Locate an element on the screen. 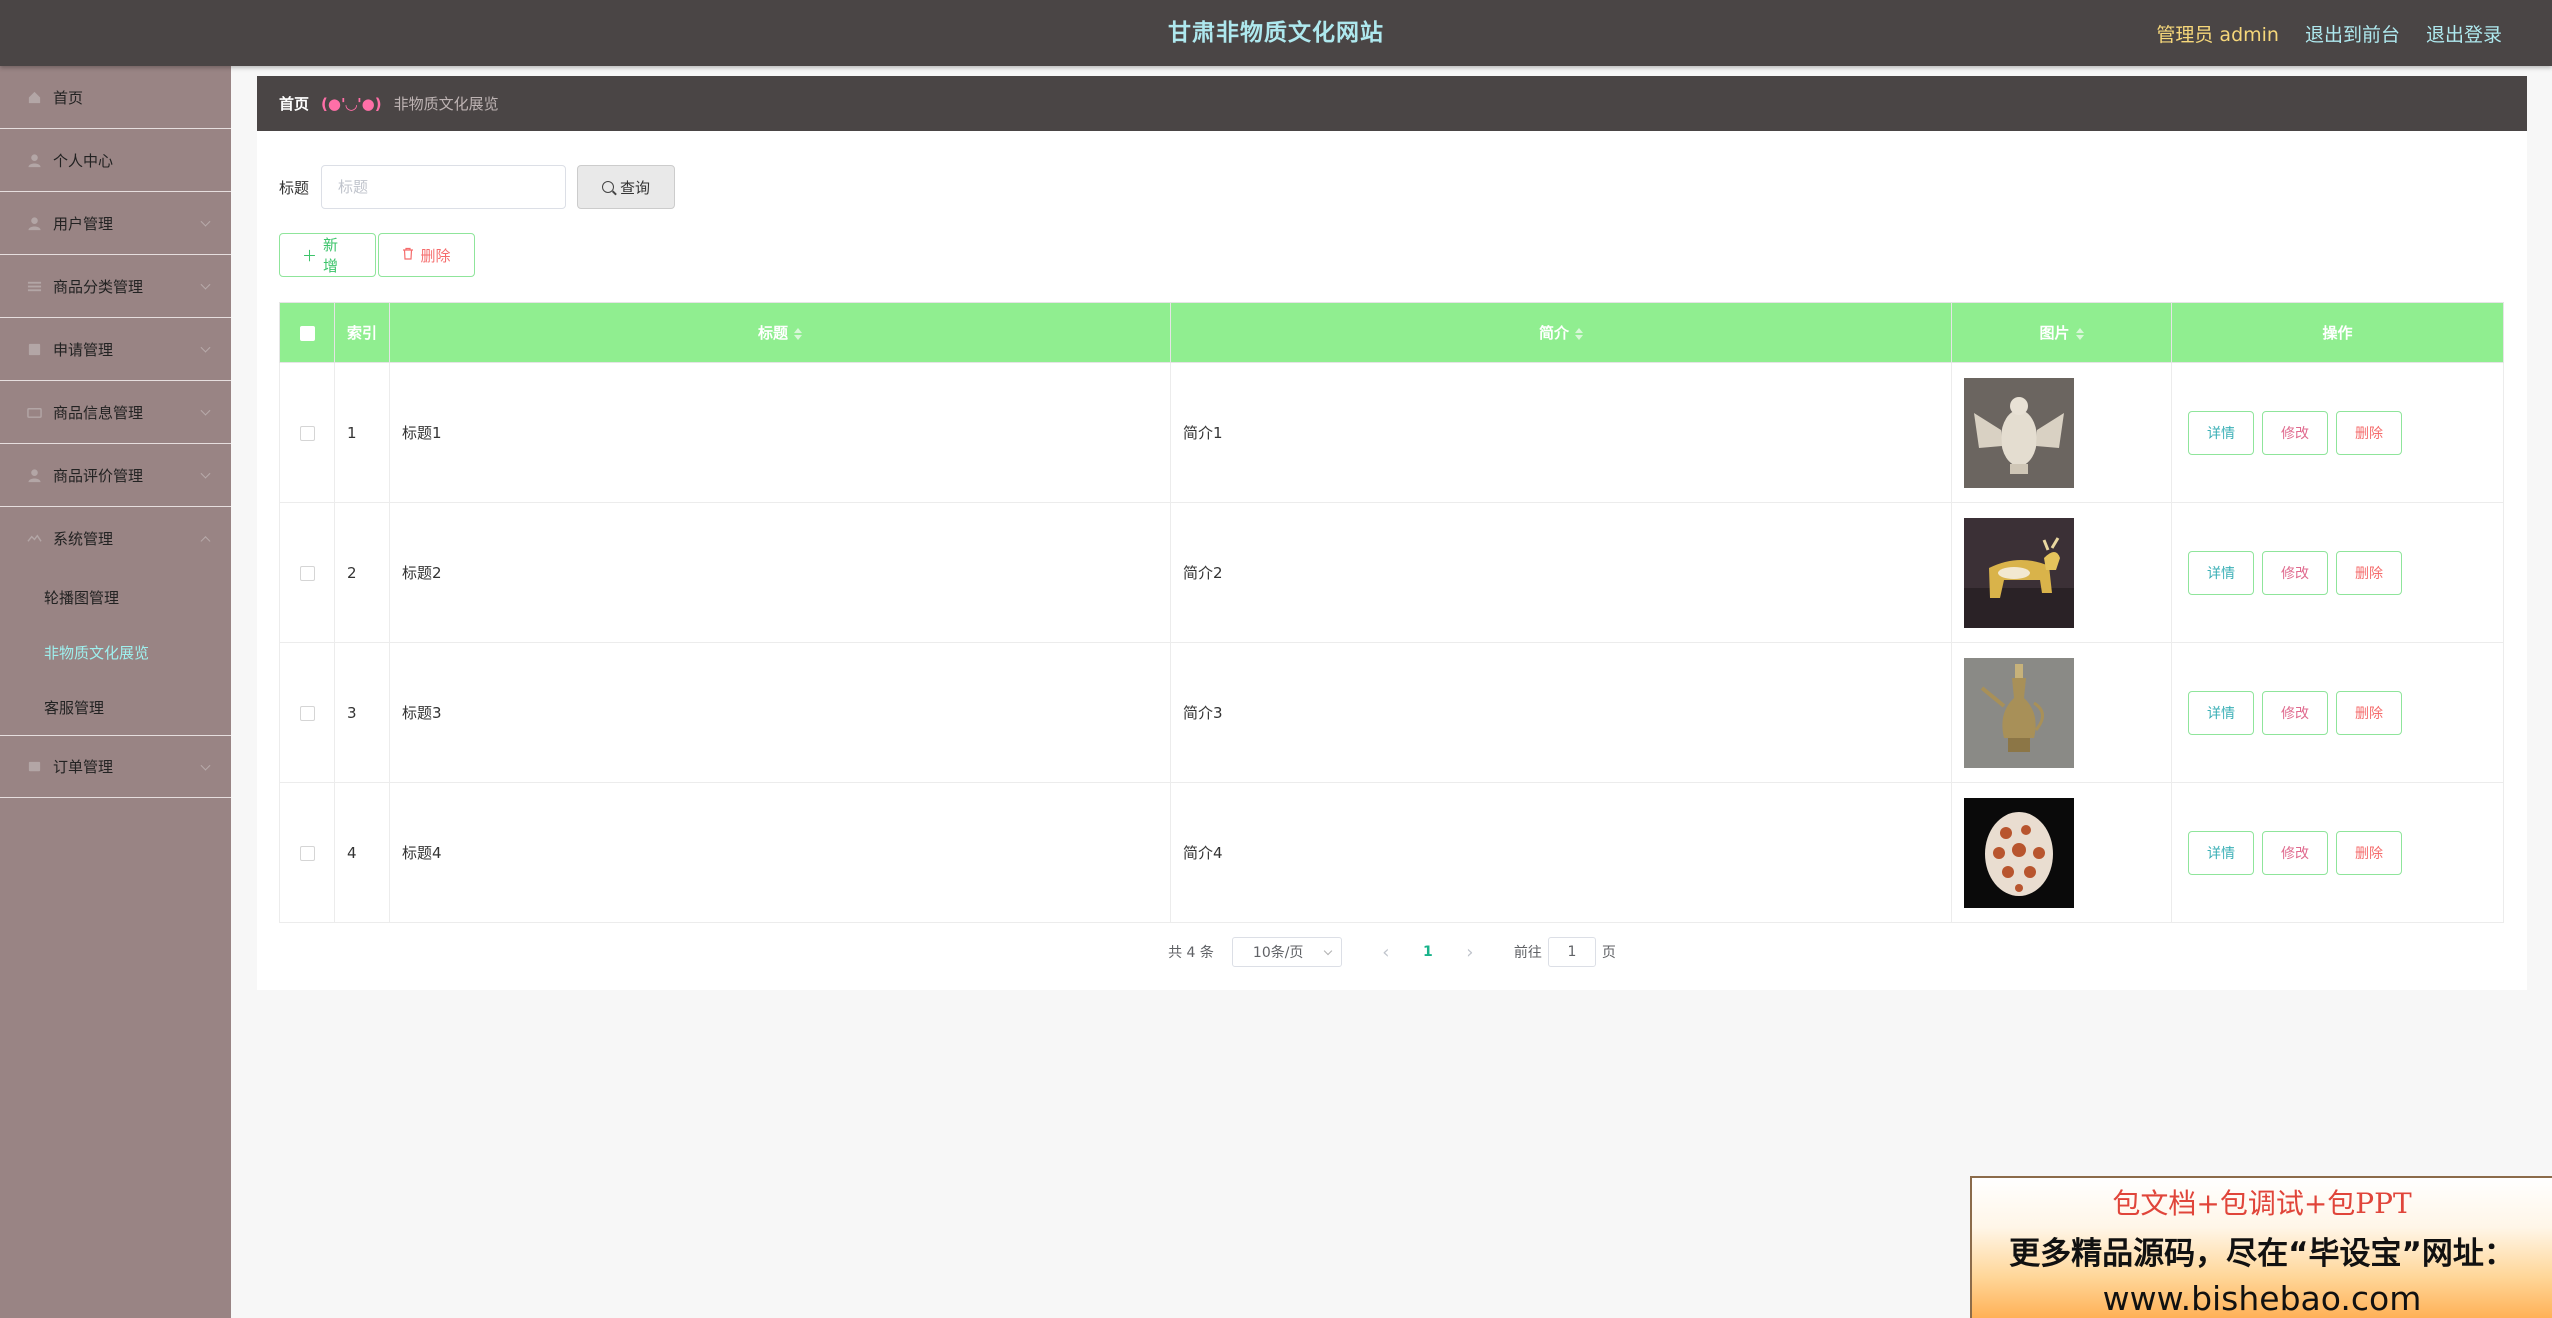  sidebar-item-orders: 订单管理 is located at coordinates (115, 766).